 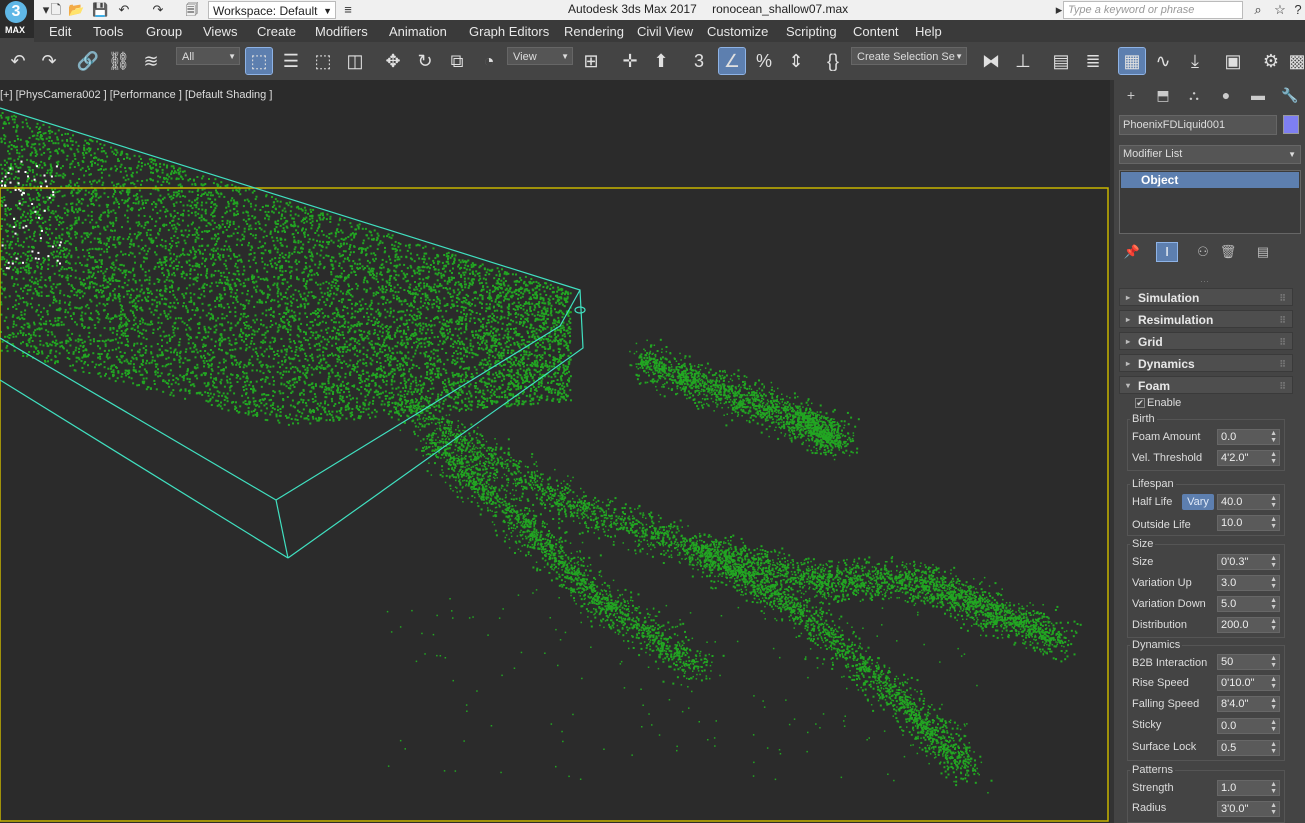 What do you see at coordinates (1248, 748) in the screenshot?
I see `surface-lock-spinner: 0.5 ▲ ▼` at bounding box center [1248, 748].